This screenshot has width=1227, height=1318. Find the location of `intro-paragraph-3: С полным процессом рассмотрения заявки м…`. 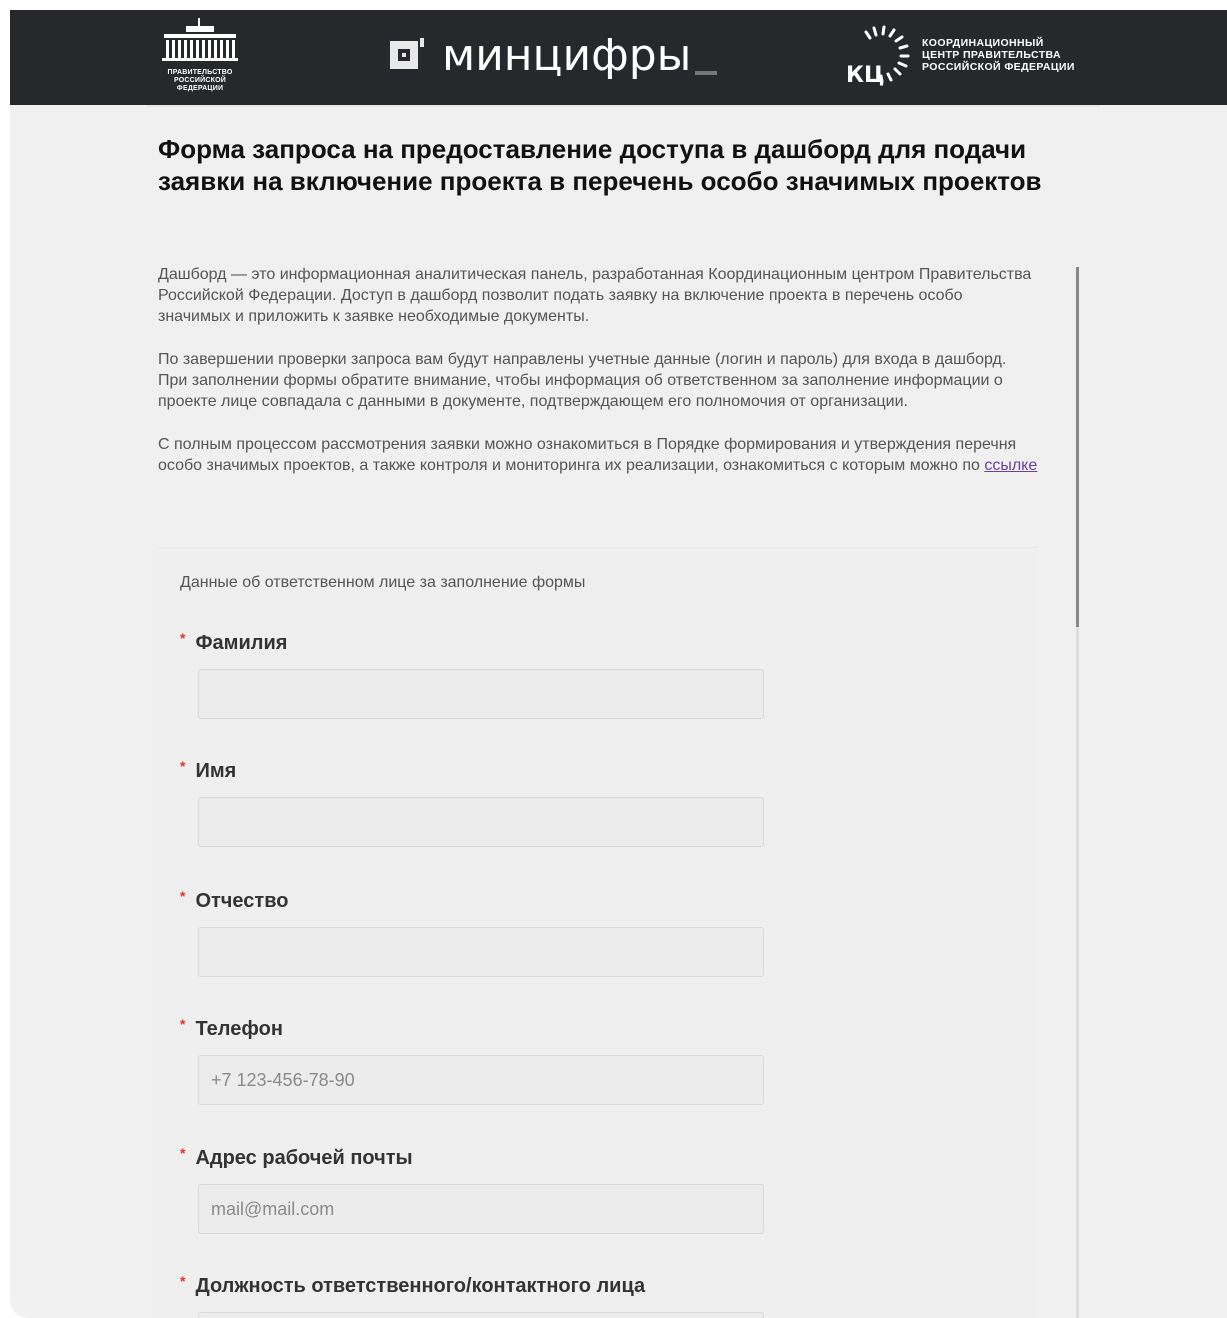

intro-paragraph-3: С полным процессом рассмотрения заявки м… is located at coordinates (598, 455).